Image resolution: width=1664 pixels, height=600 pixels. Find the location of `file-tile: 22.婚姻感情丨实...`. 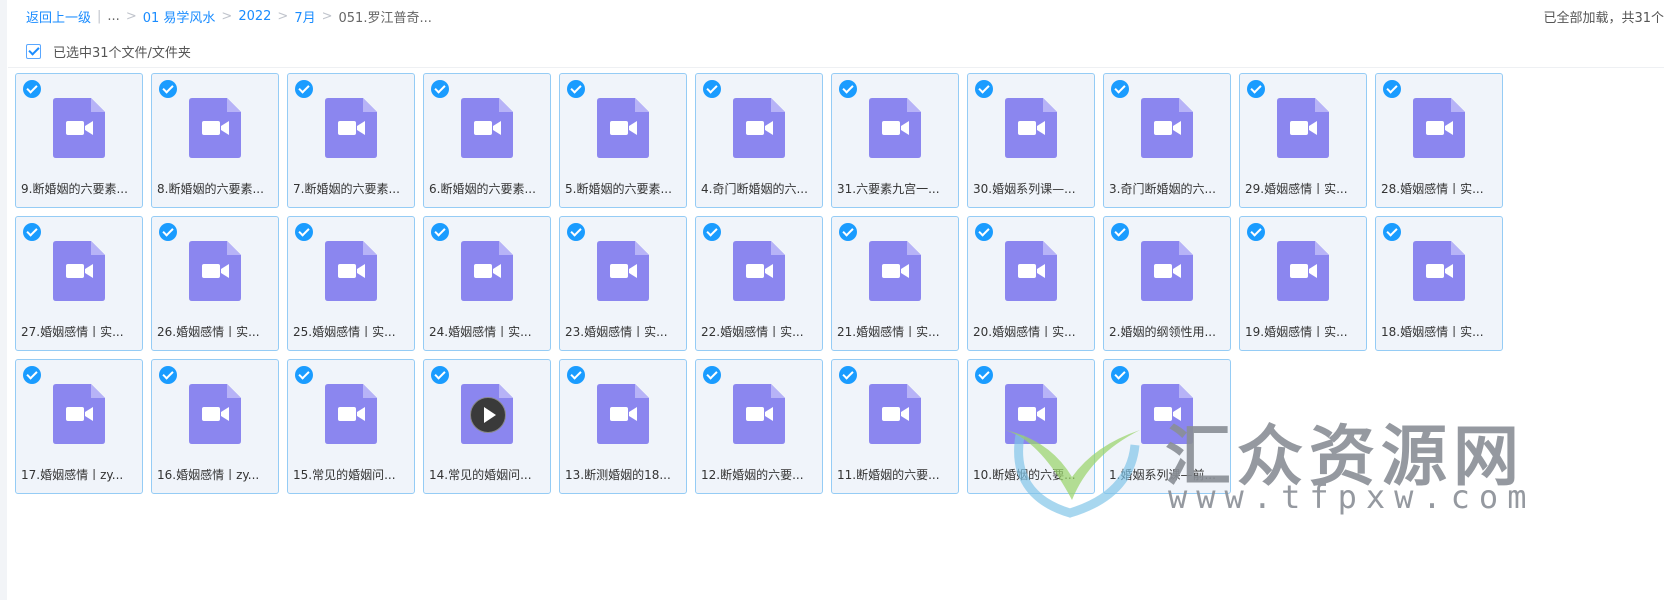

file-tile: 22.婚姻感情丨实... is located at coordinates (759, 283).